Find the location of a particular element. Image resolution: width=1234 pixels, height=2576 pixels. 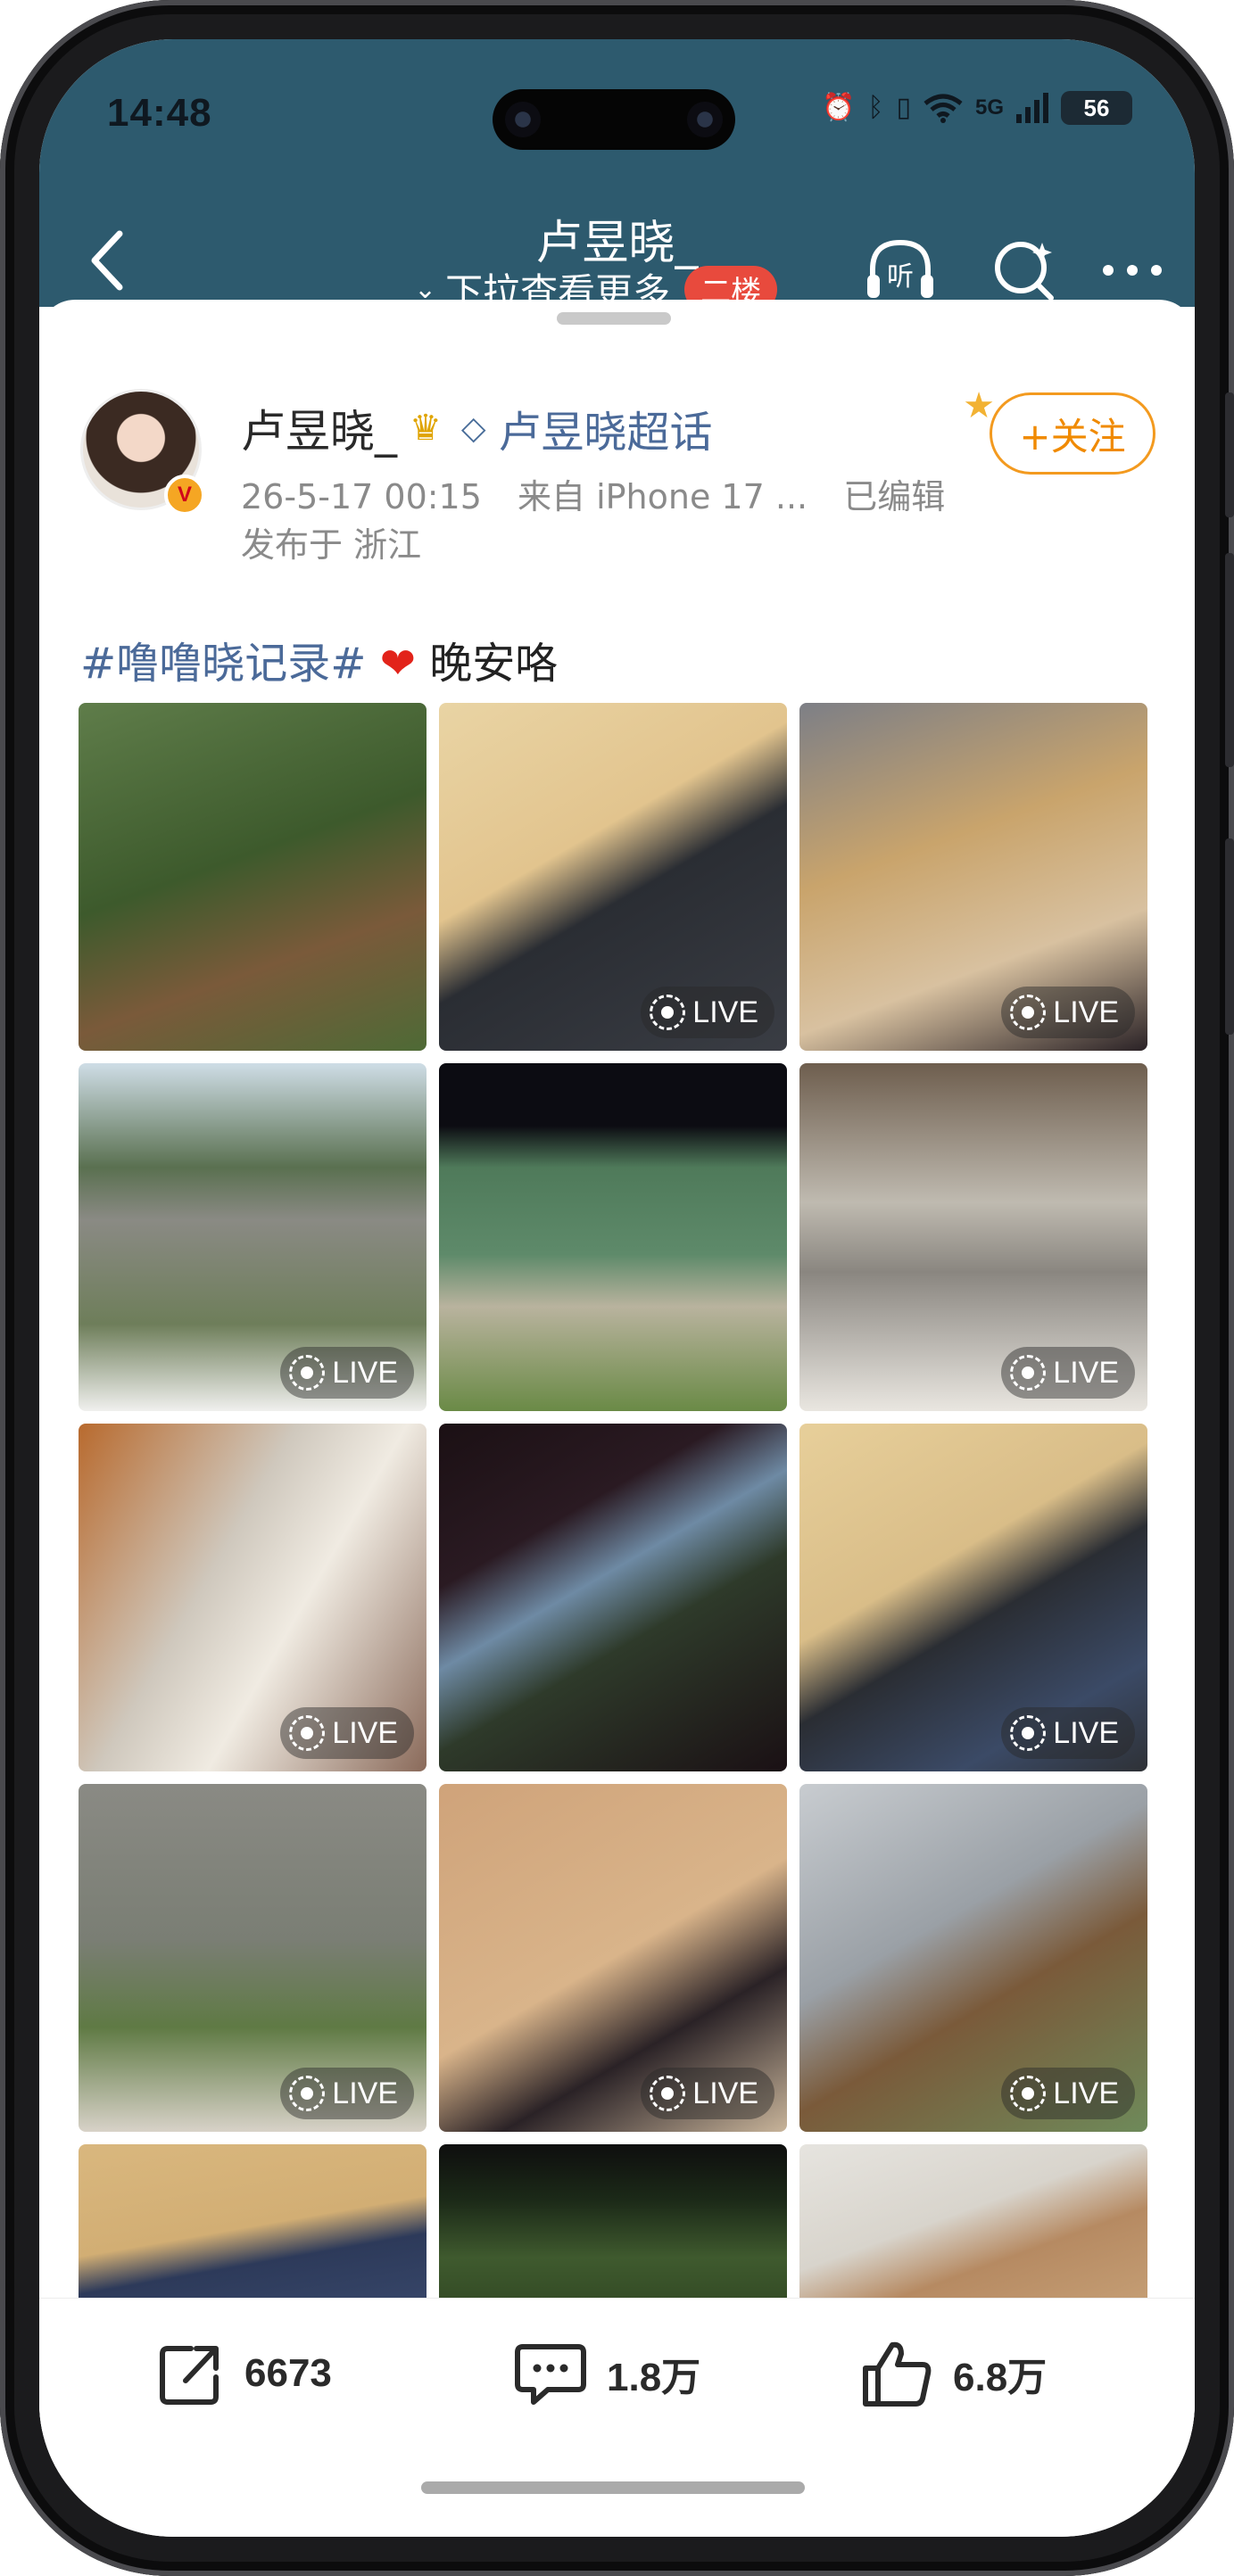

home-indicator is located at coordinates (613, 2487).